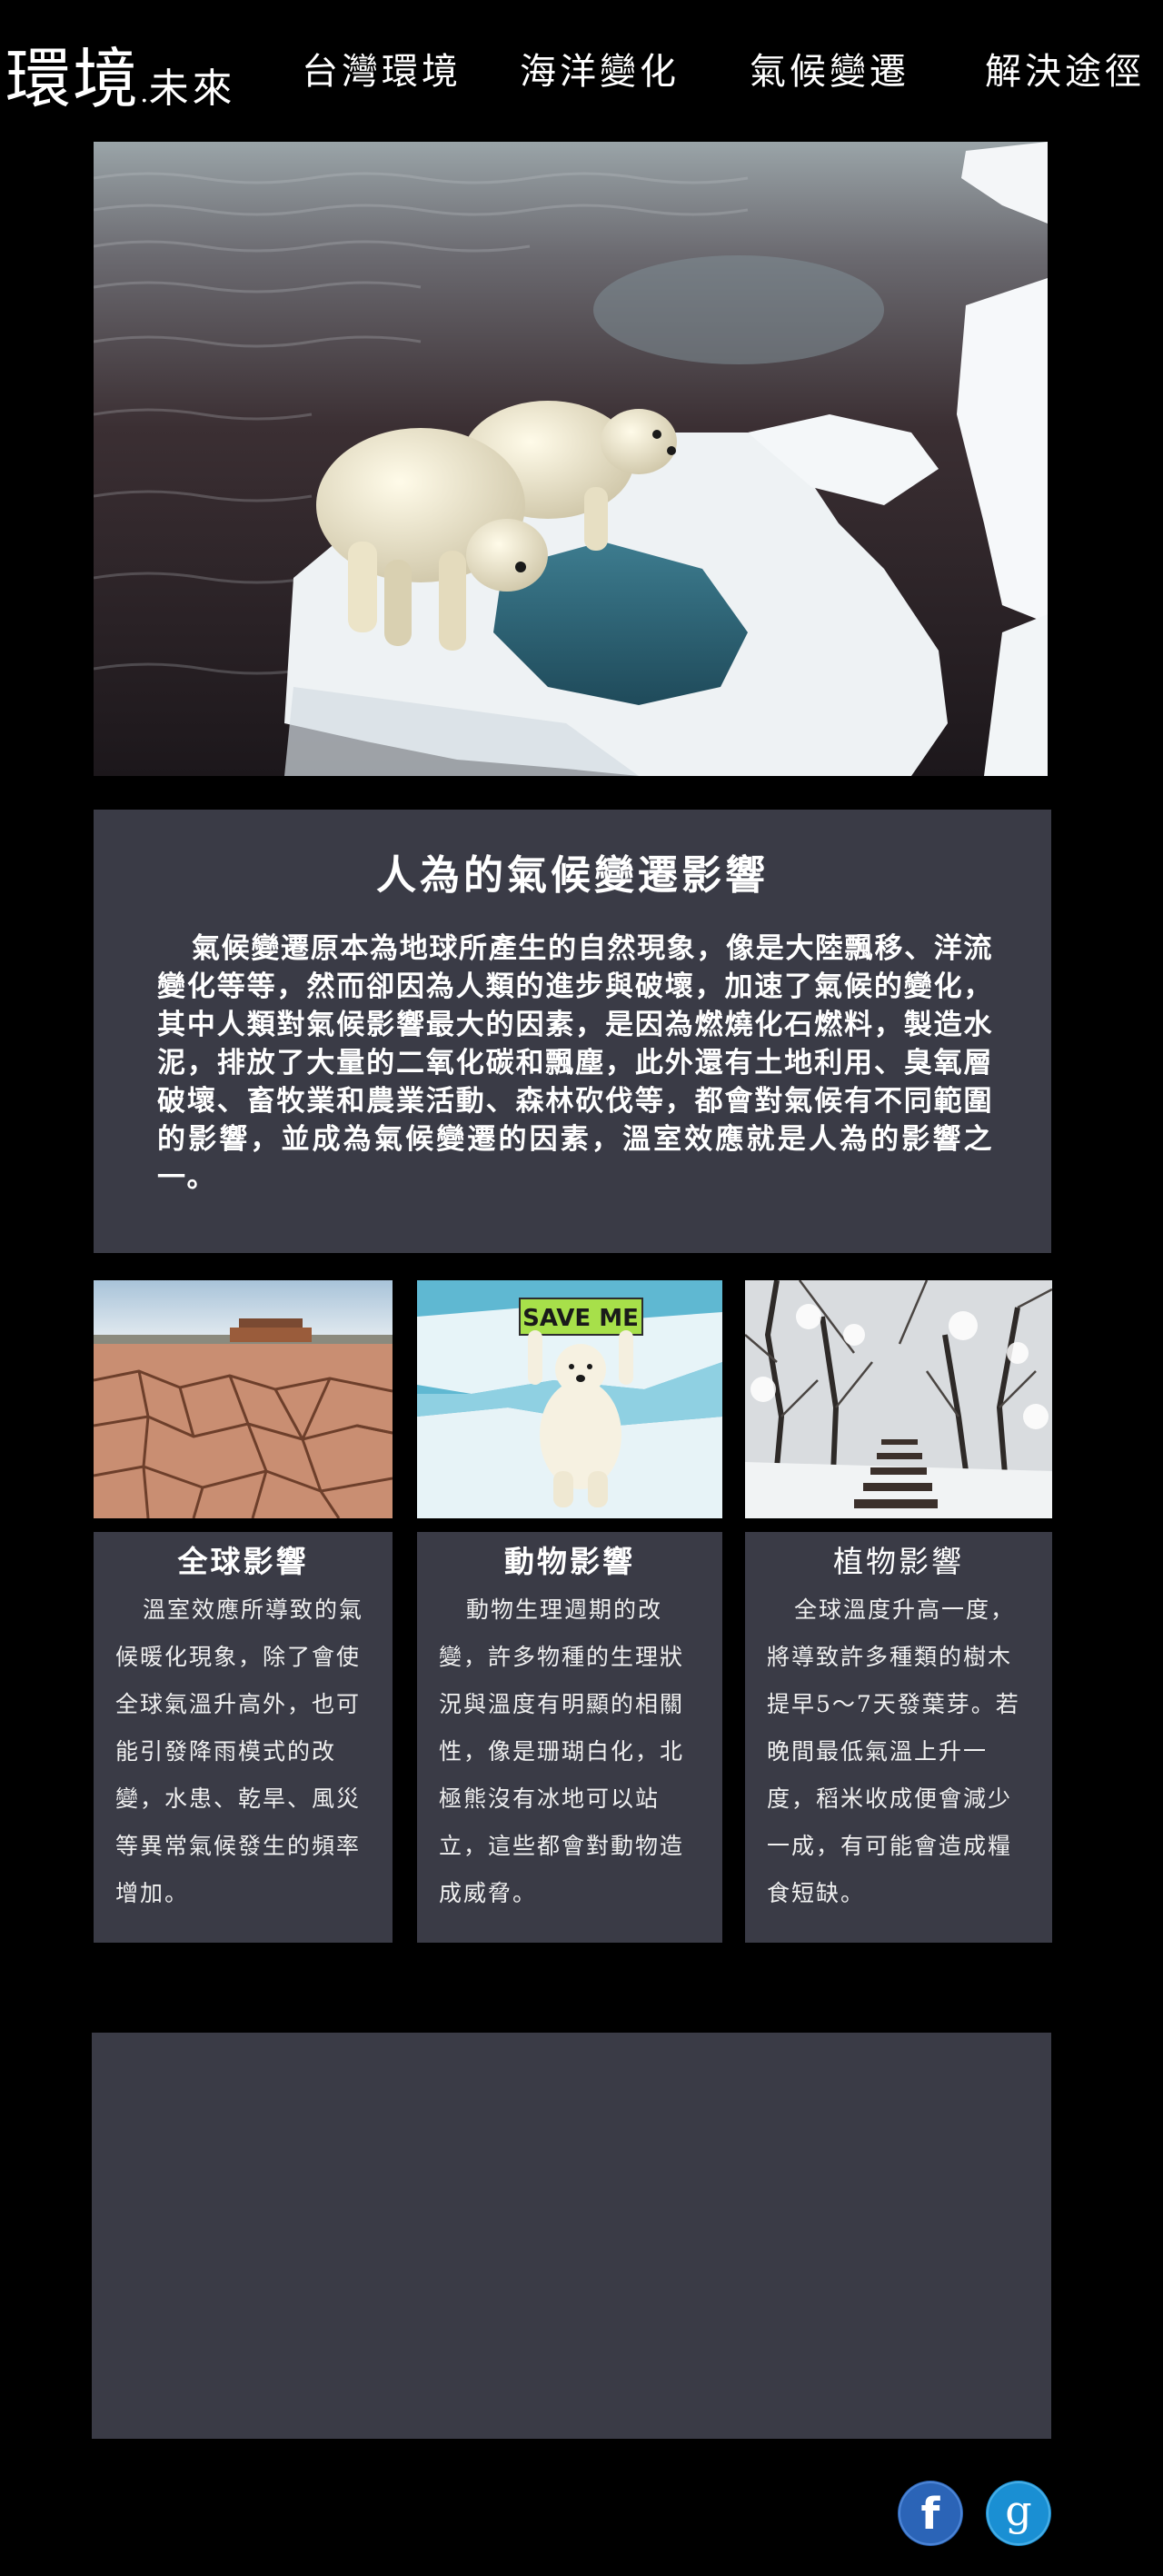 The height and width of the screenshot is (2576, 1163). Describe the element at coordinates (572, 876) in the screenshot. I see `intro-title: 人為的氣候變遷影響` at that location.